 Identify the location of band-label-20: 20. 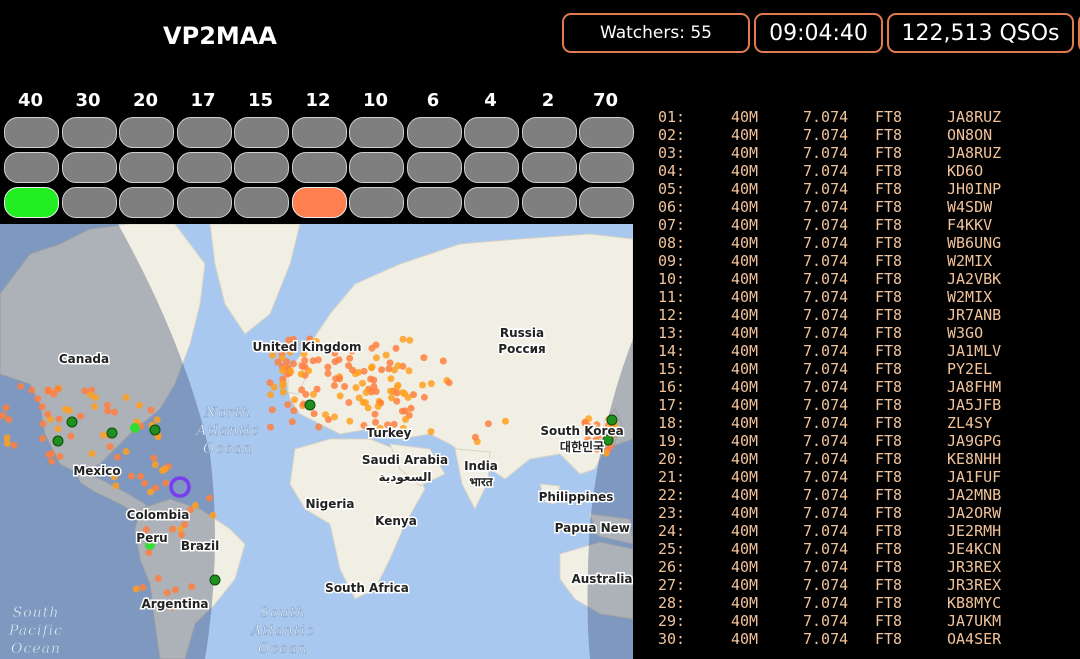
(145, 100).